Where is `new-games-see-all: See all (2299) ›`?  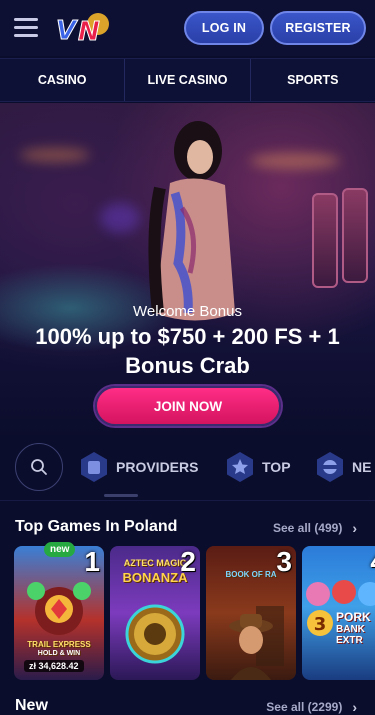
new-games-see-all: See all (2299) › is located at coordinates (311, 707).